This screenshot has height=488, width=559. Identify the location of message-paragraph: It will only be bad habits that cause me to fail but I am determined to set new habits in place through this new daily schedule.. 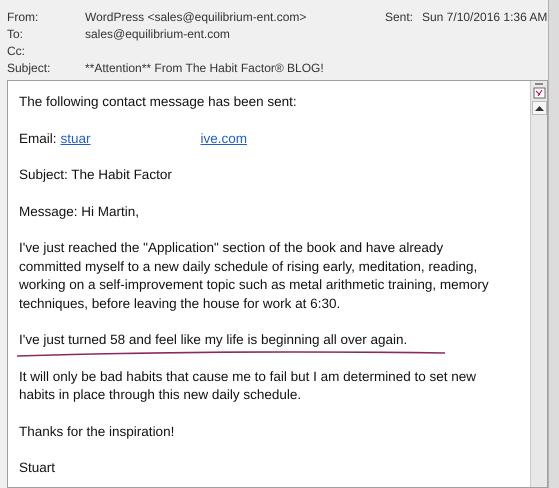
(248, 386).